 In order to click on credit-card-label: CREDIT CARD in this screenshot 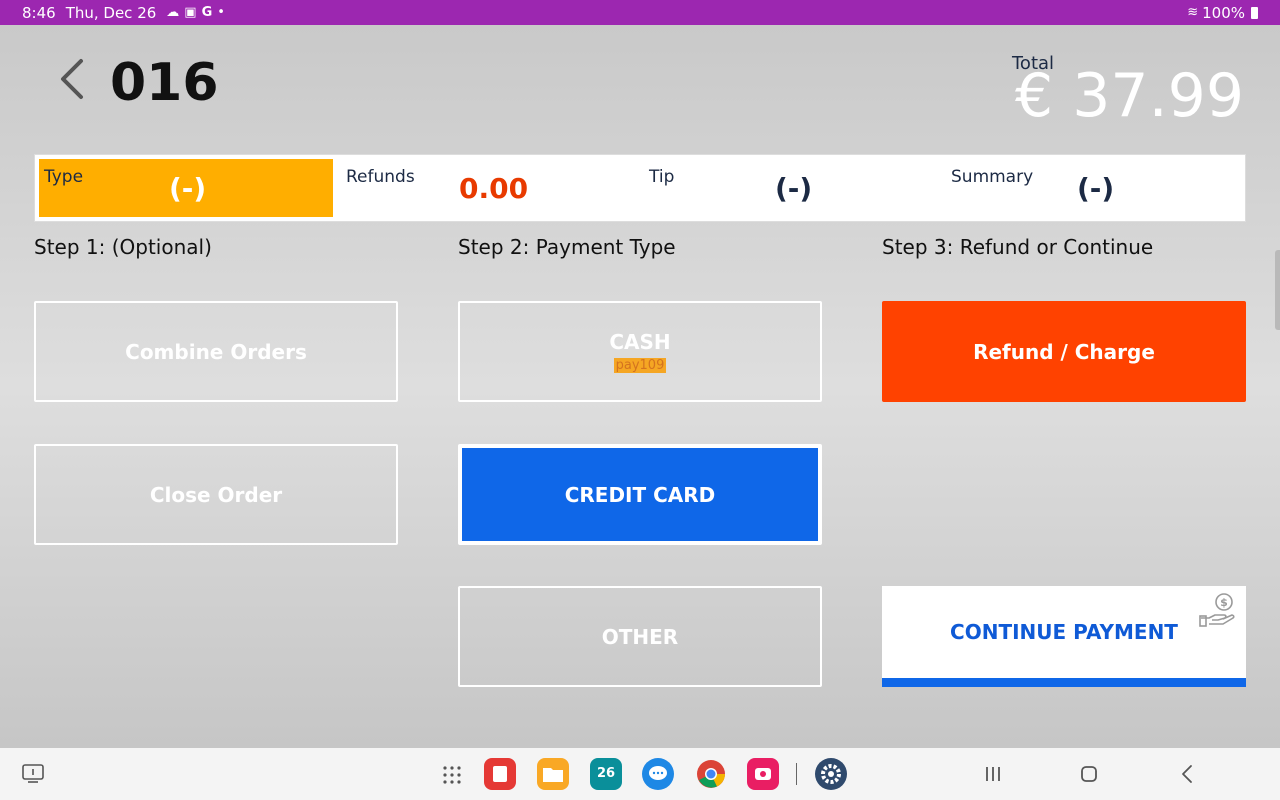, I will do `click(640, 494)`.